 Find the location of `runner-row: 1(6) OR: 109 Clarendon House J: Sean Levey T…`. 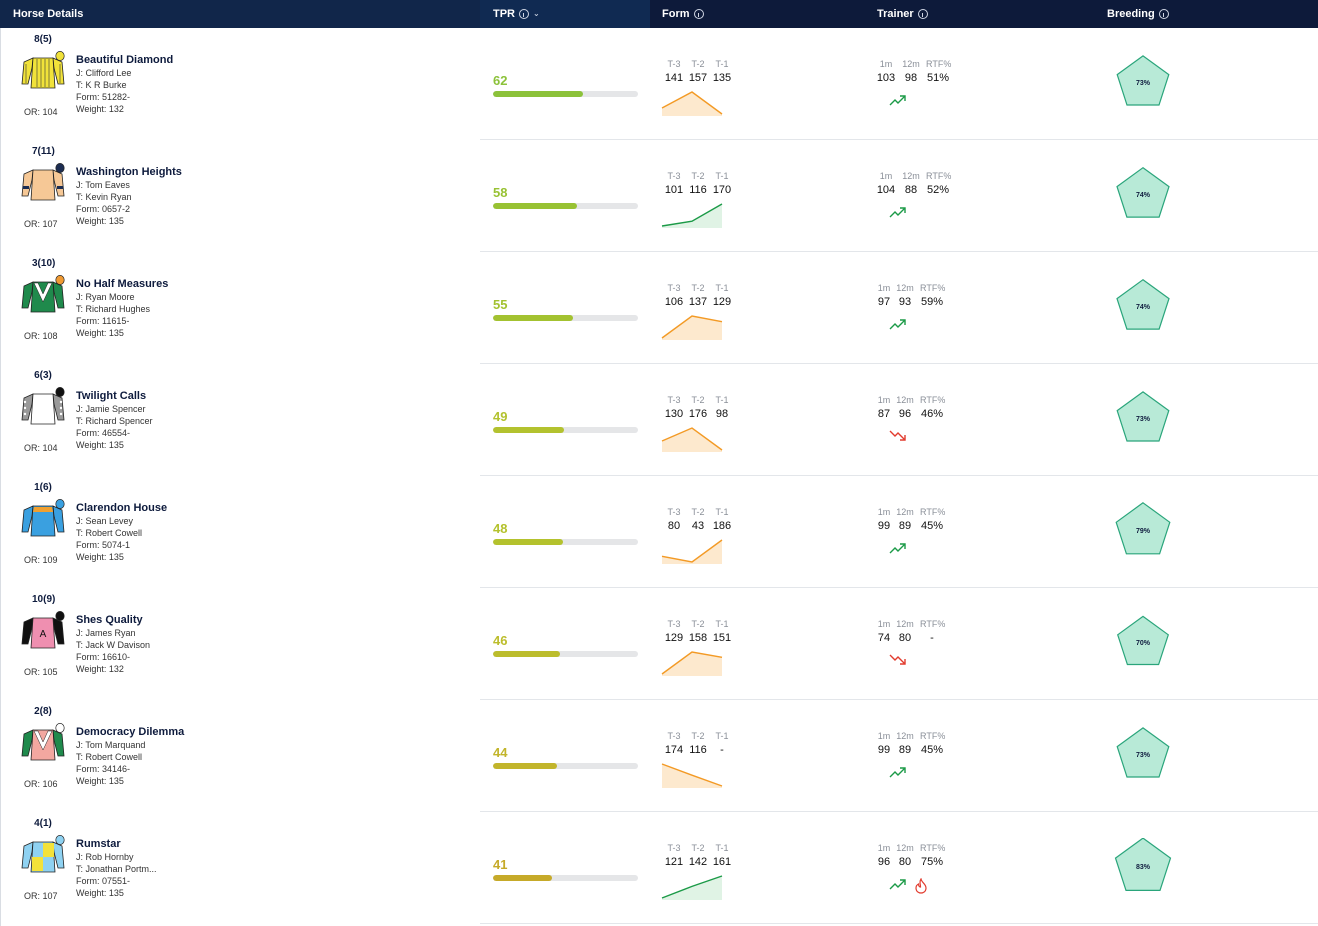

runner-row: 1(6) OR: 109 Clarendon House J: Sean Levey T… is located at coordinates (659, 532).